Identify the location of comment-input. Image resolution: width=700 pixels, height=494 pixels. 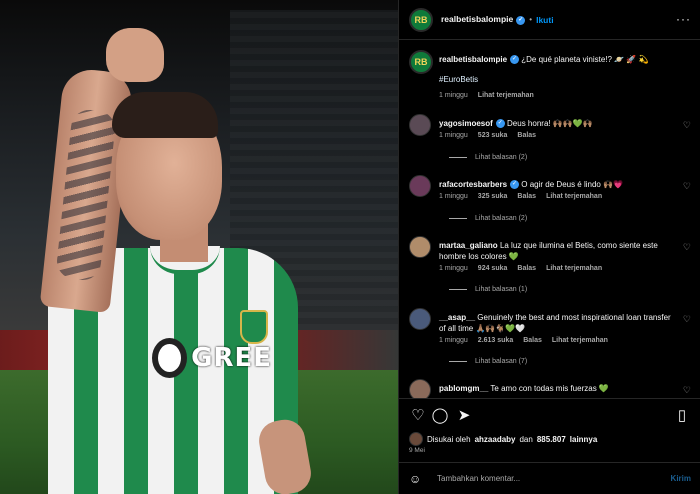
(553, 478).